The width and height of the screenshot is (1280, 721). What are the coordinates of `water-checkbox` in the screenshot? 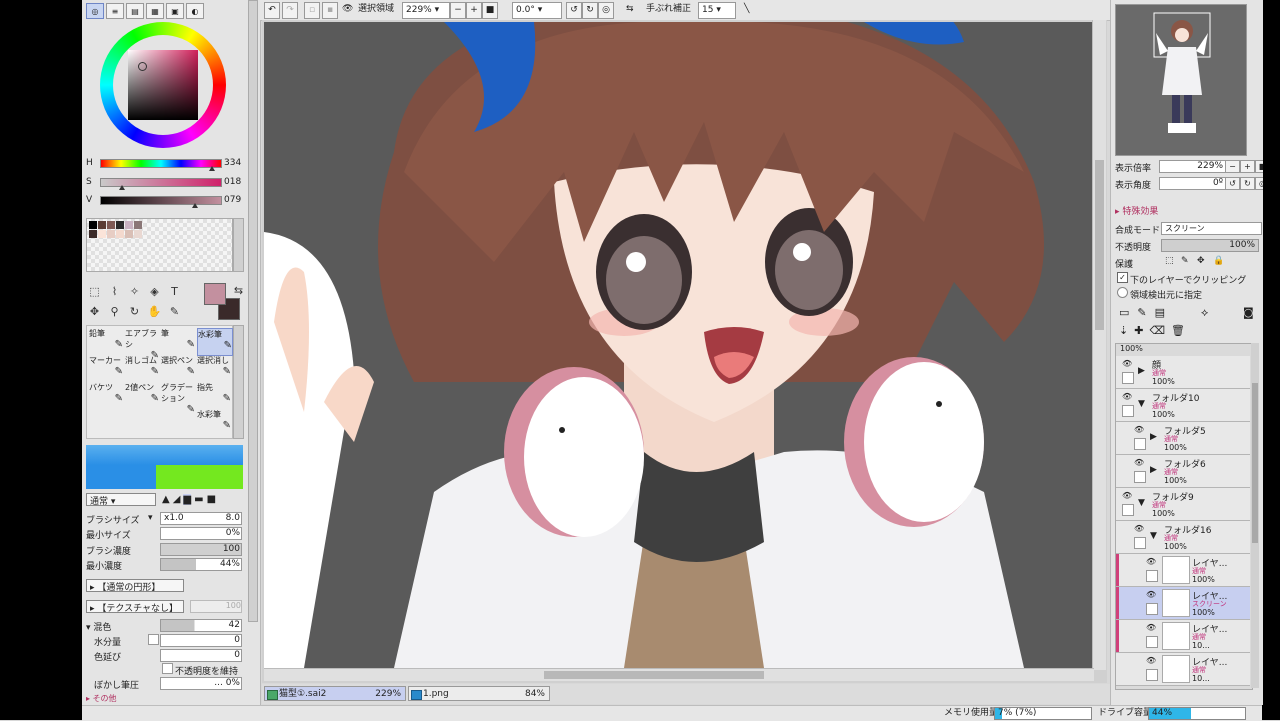 It's located at (153, 639).